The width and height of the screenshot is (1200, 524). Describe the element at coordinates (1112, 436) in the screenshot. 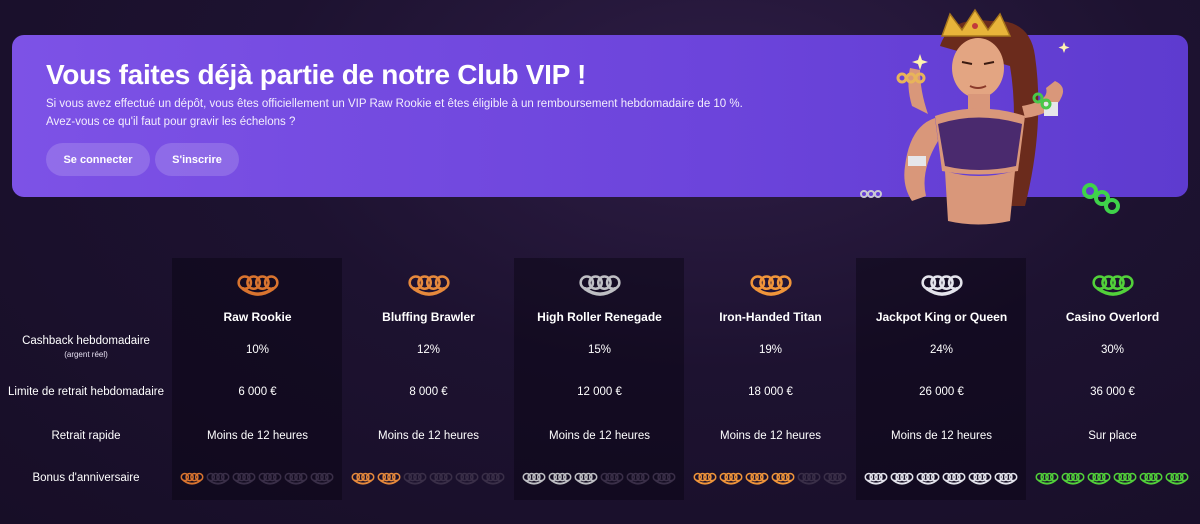

I see `tier-fast-withdrawal: Sur place` at that location.